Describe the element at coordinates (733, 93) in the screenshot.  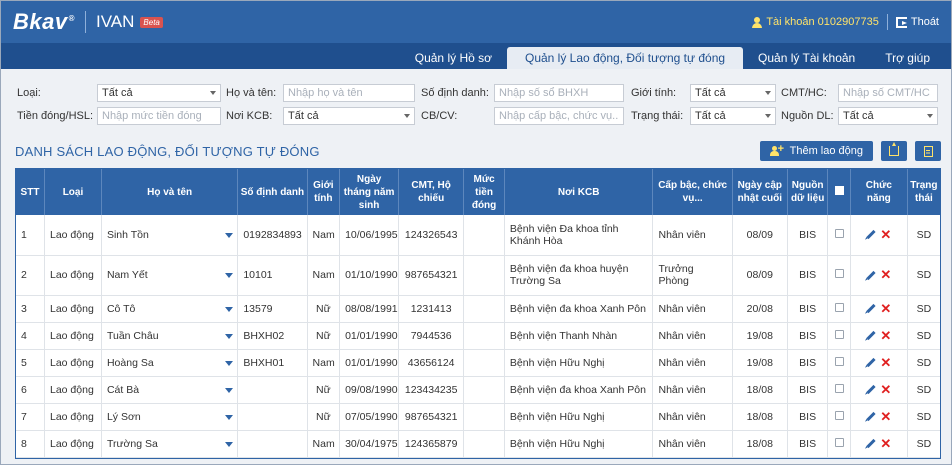
I see `gioi-tinh-select: Tất cả` at that location.